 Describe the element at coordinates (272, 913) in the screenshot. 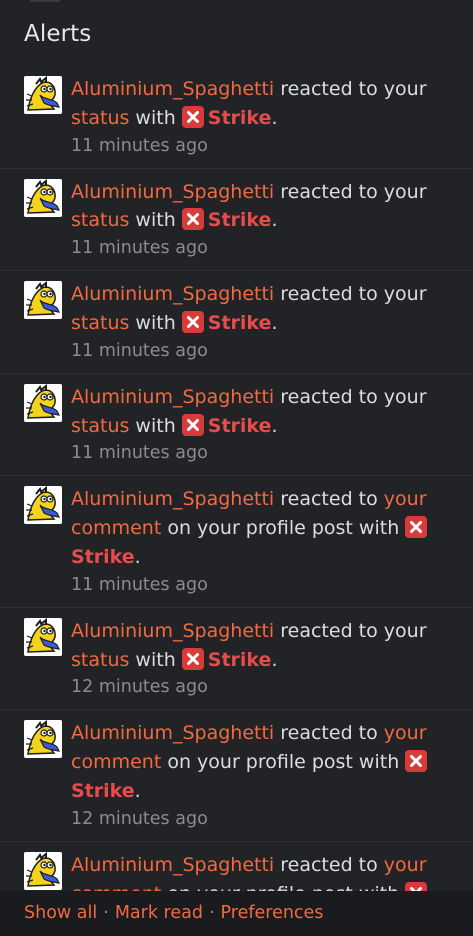

I see `preferences-link: Preferences` at that location.